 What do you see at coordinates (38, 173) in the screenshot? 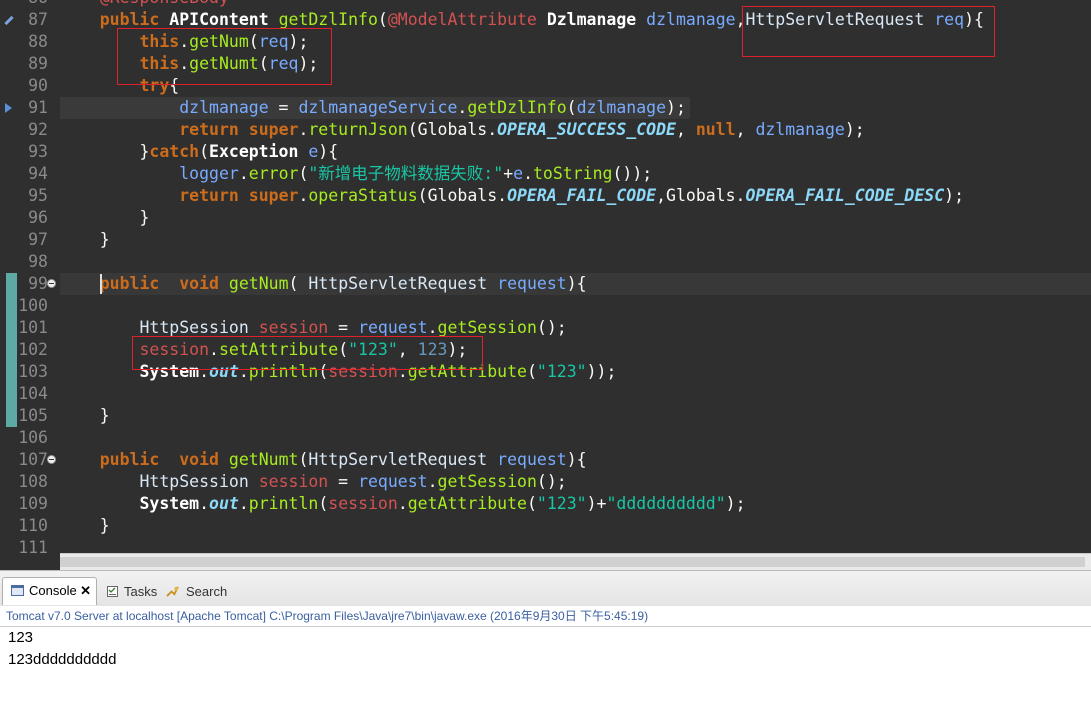
I see `line-number: 94` at bounding box center [38, 173].